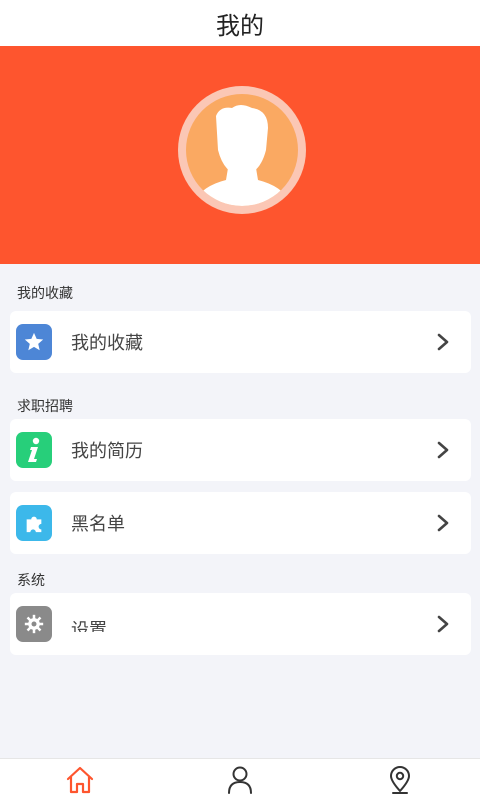 Image resolution: width=480 pixels, height=800 pixels. Describe the element at coordinates (107, 451) in the screenshot. I see `row-label: 我的简历` at that location.